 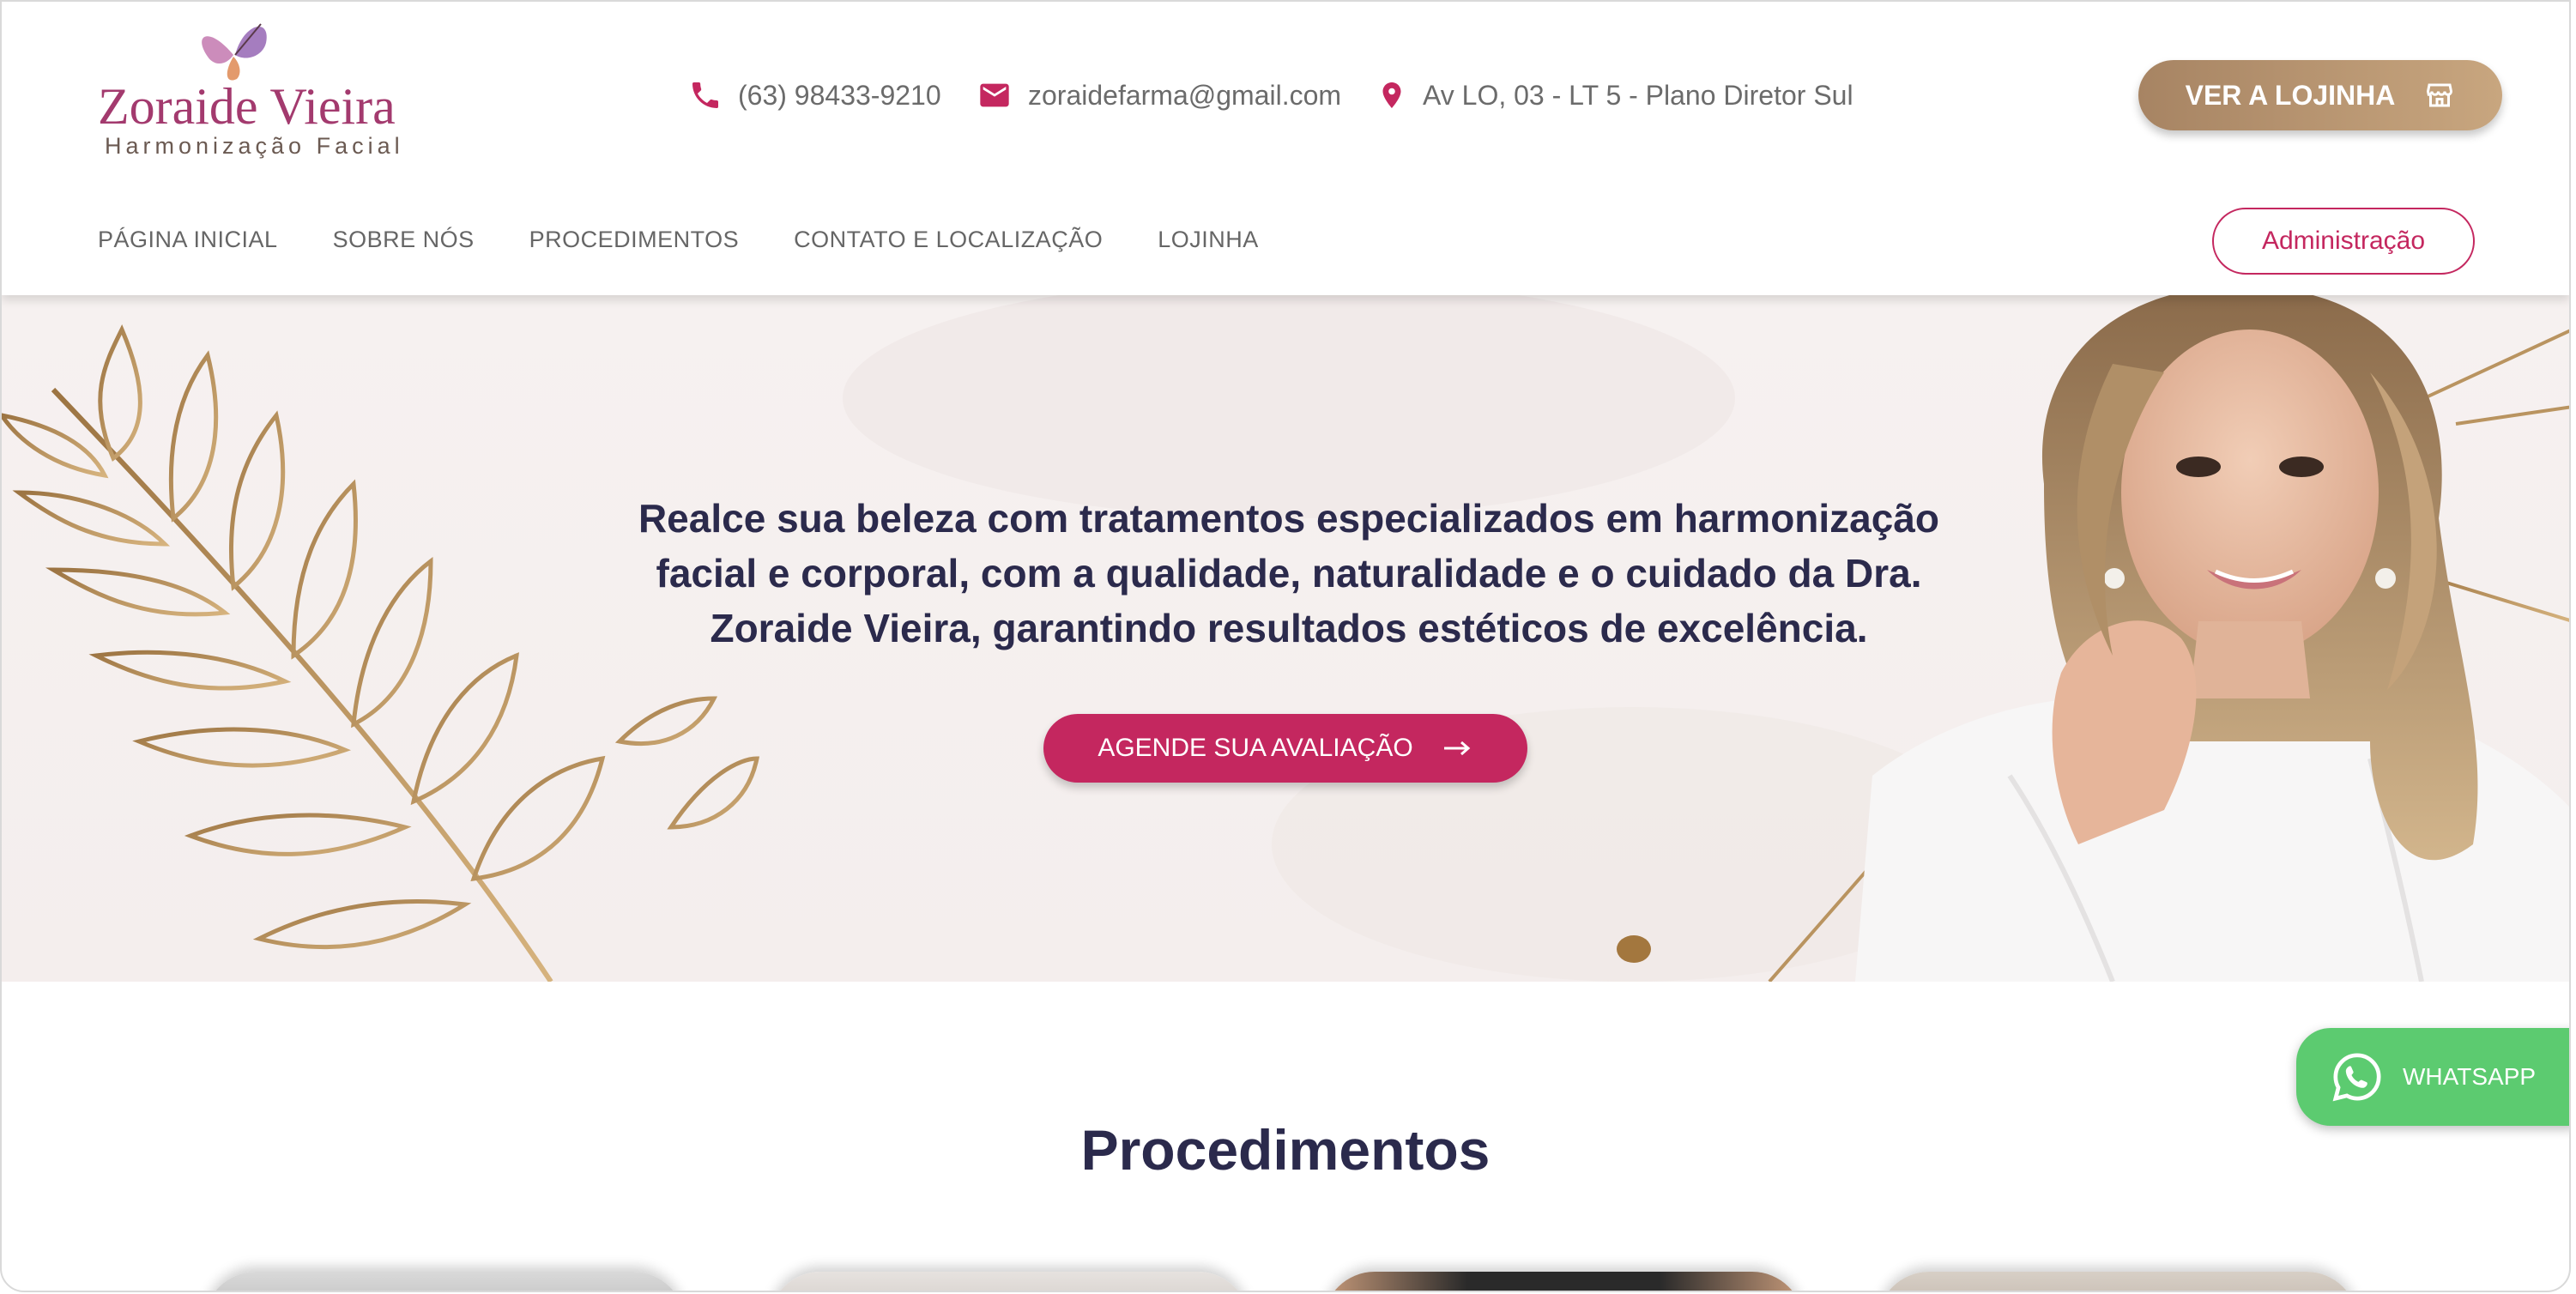 I want to click on nav-item-home: PÁGINA INICIAL, so click(x=188, y=240).